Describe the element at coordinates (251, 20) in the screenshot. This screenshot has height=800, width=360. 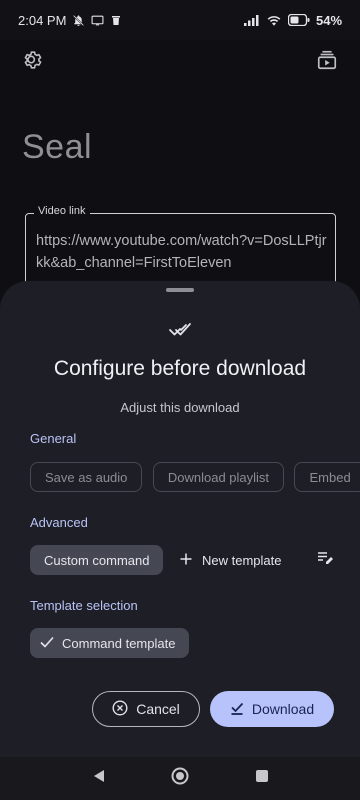
I see `signal-icon` at that location.